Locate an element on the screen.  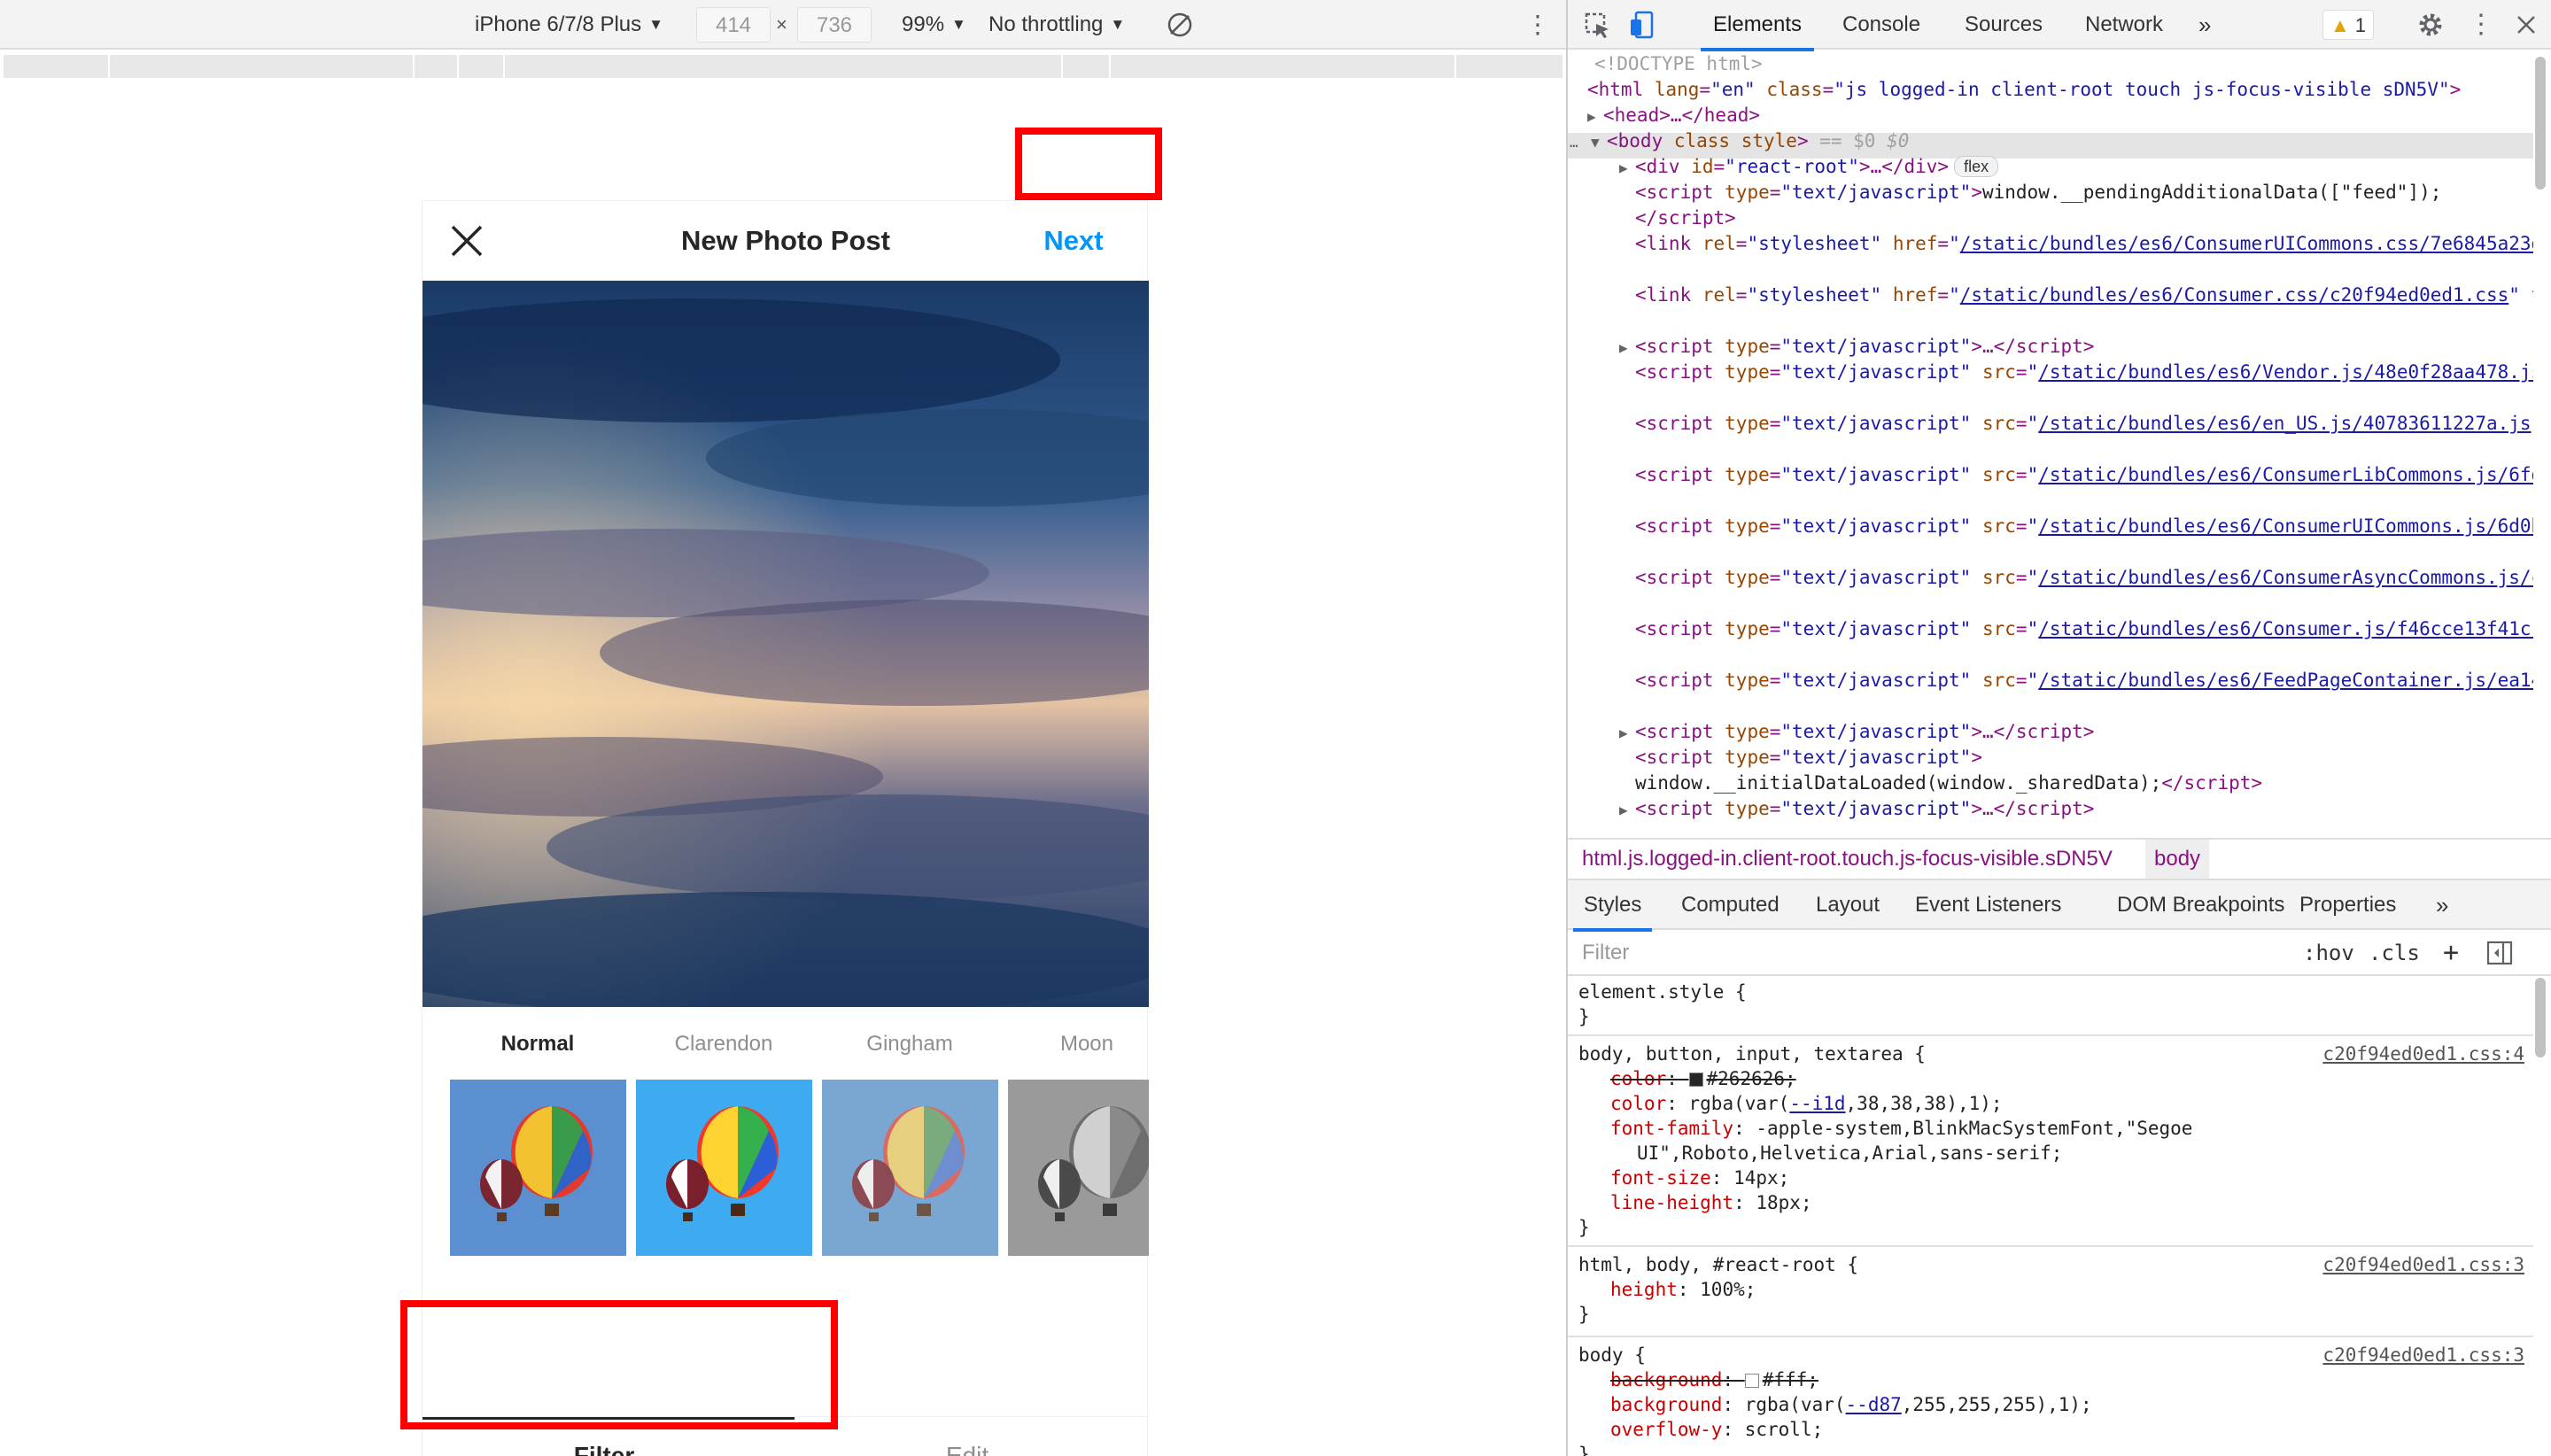
tab-properties: Properties is located at coordinates (2348, 905).